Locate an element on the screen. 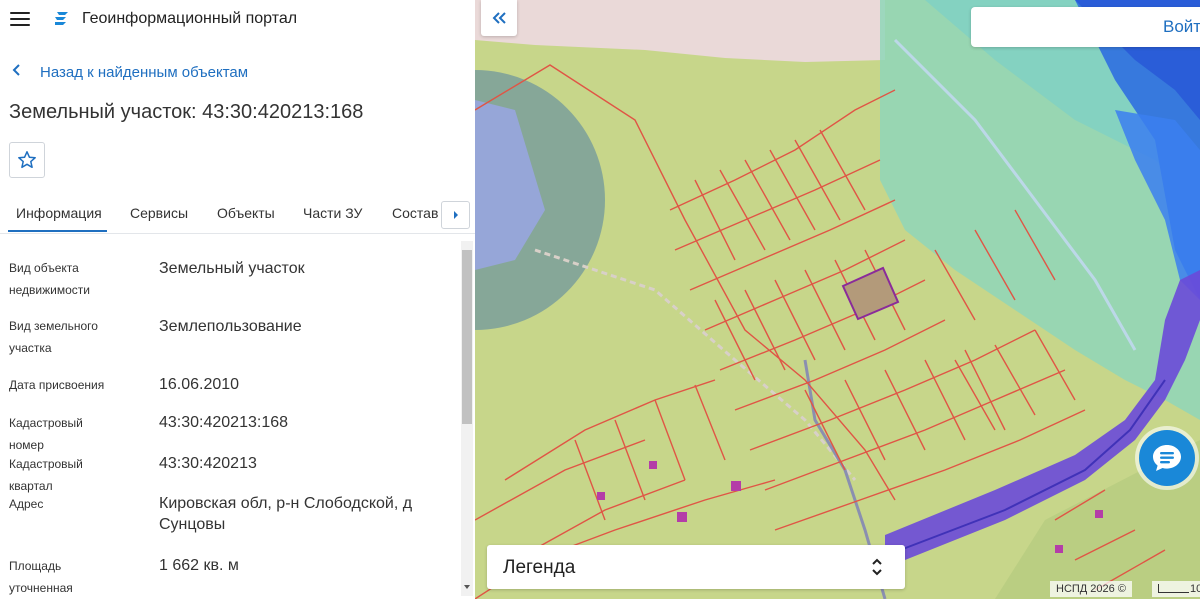  double-chevron-left-icon is located at coordinates (499, 18).